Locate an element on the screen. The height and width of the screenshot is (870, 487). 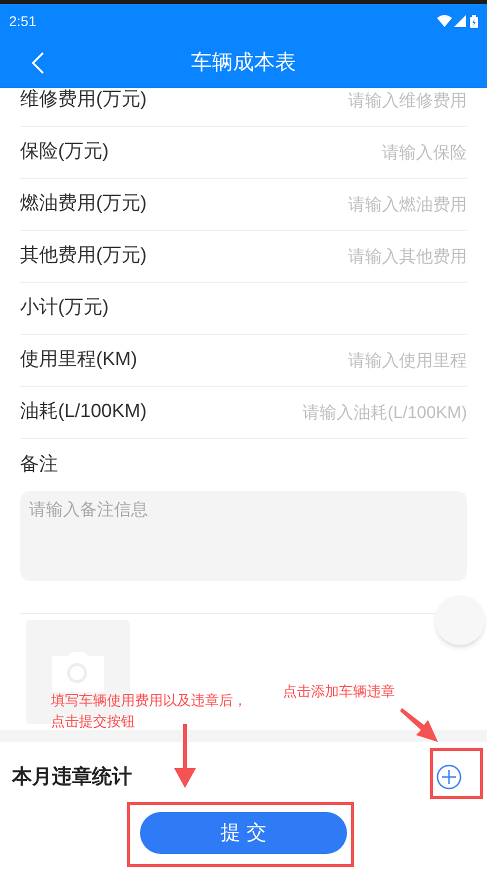
input-field: 请输入其他费用 is located at coordinates (310, 257).